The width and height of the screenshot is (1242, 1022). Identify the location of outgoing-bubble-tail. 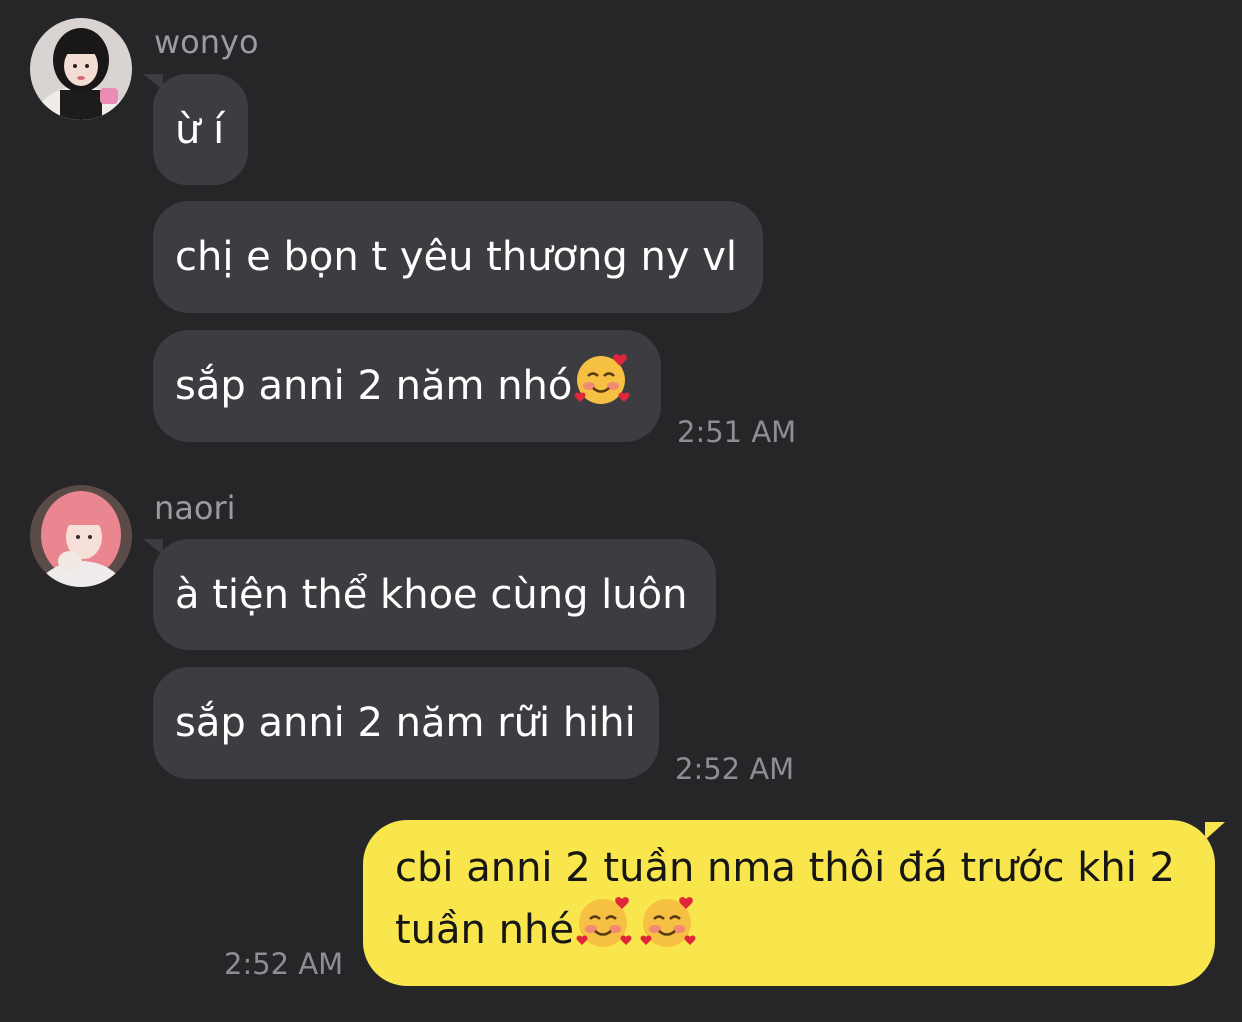
(1215, 831).